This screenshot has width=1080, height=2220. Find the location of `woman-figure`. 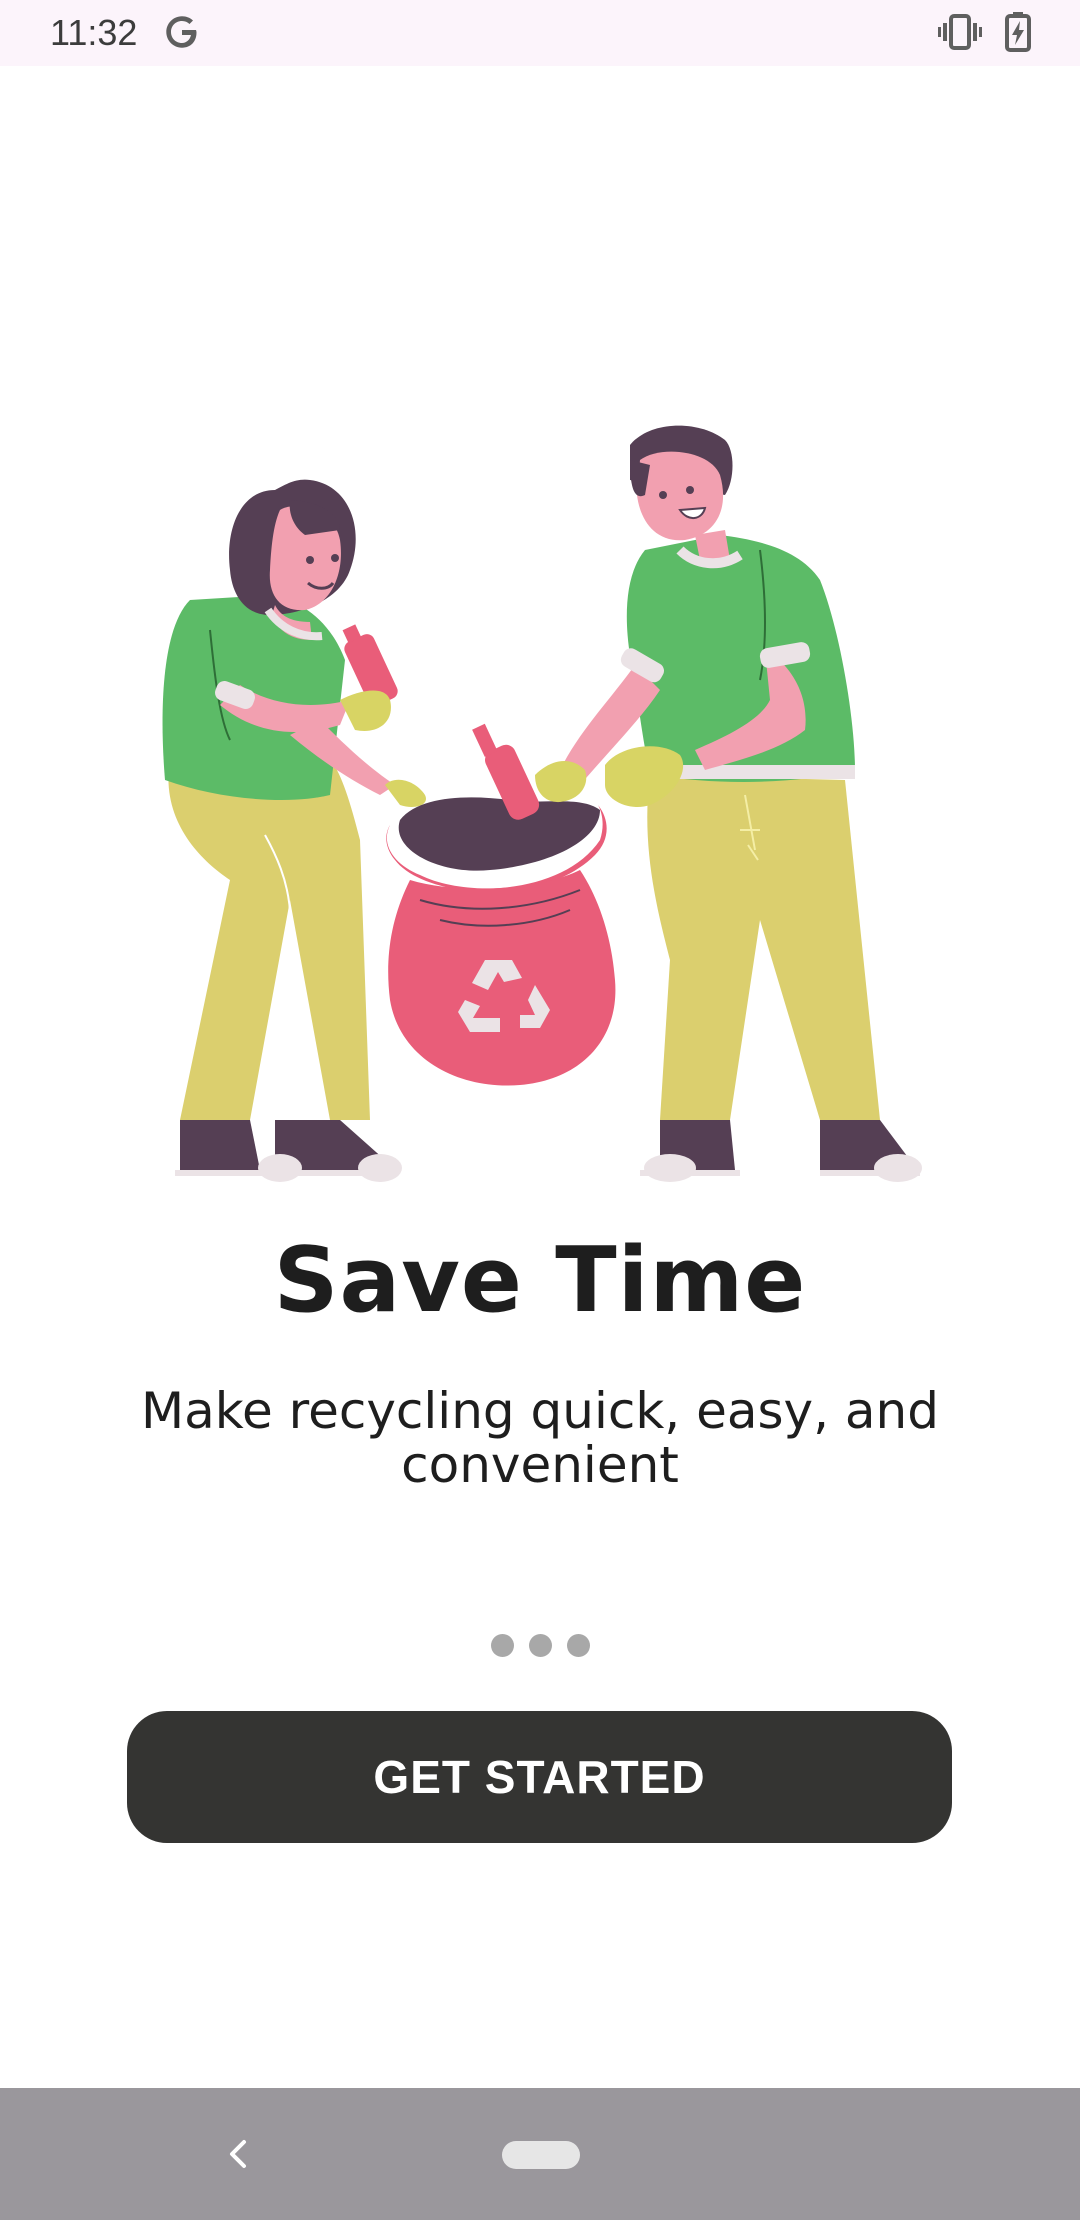

woman-figure is located at coordinates (294, 830).